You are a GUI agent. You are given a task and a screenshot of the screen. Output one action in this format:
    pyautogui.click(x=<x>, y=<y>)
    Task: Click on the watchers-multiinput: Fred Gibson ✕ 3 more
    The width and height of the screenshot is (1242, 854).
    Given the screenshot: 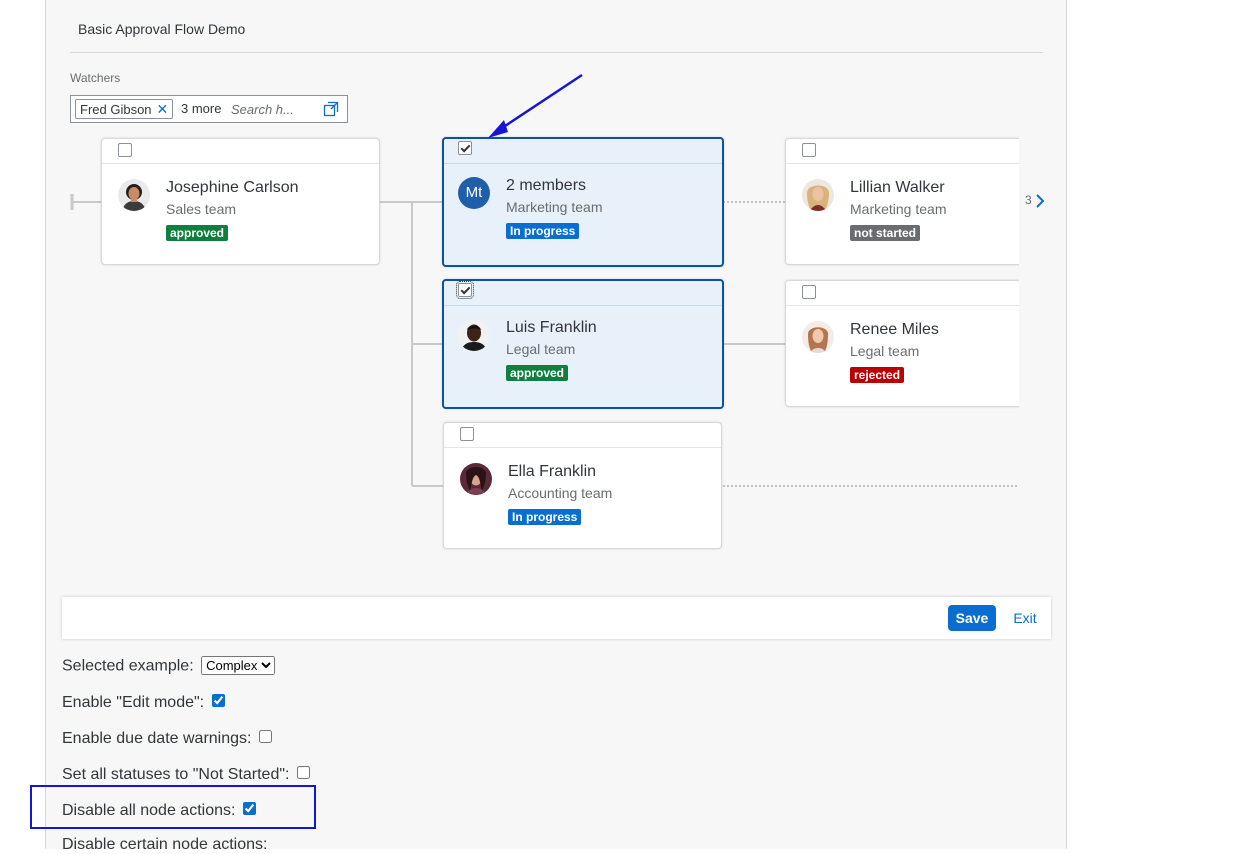 What is the action you would take?
    pyautogui.click(x=209, y=109)
    